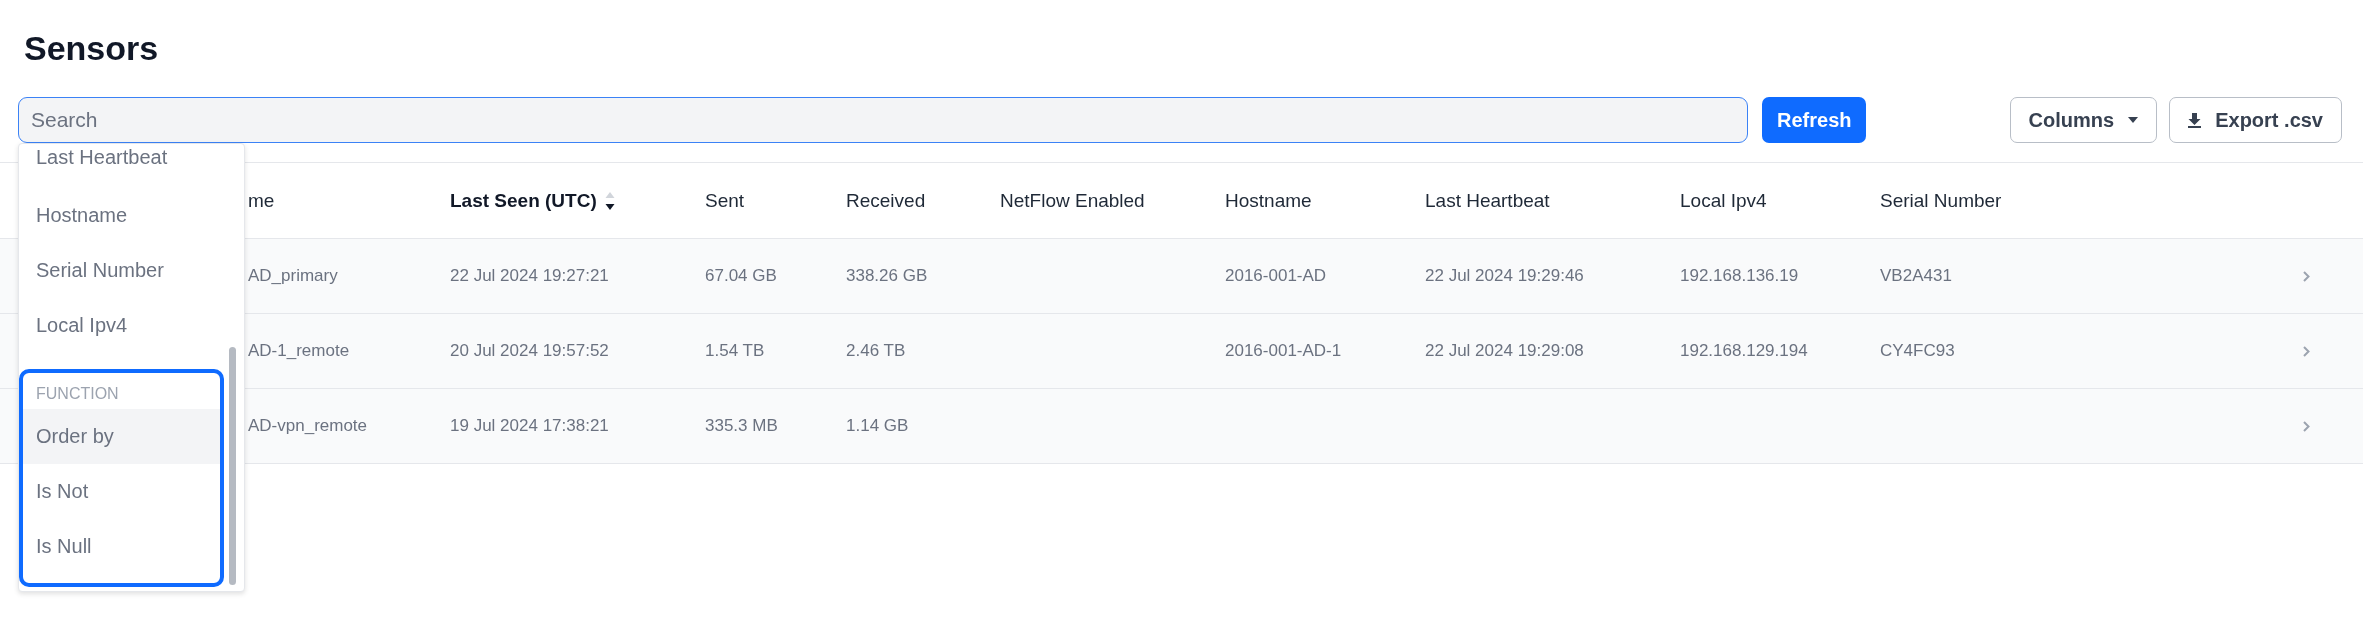  I want to click on table-cell: 22 Jul 2024 19:29:46, so click(1504, 276).